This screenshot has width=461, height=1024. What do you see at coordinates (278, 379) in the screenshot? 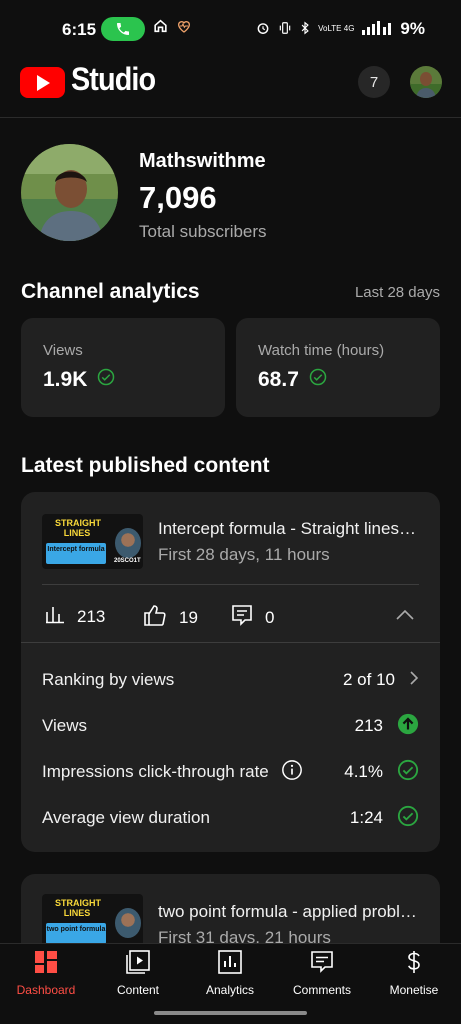
I see `stat-value: 68.7` at bounding box center [278, 379].